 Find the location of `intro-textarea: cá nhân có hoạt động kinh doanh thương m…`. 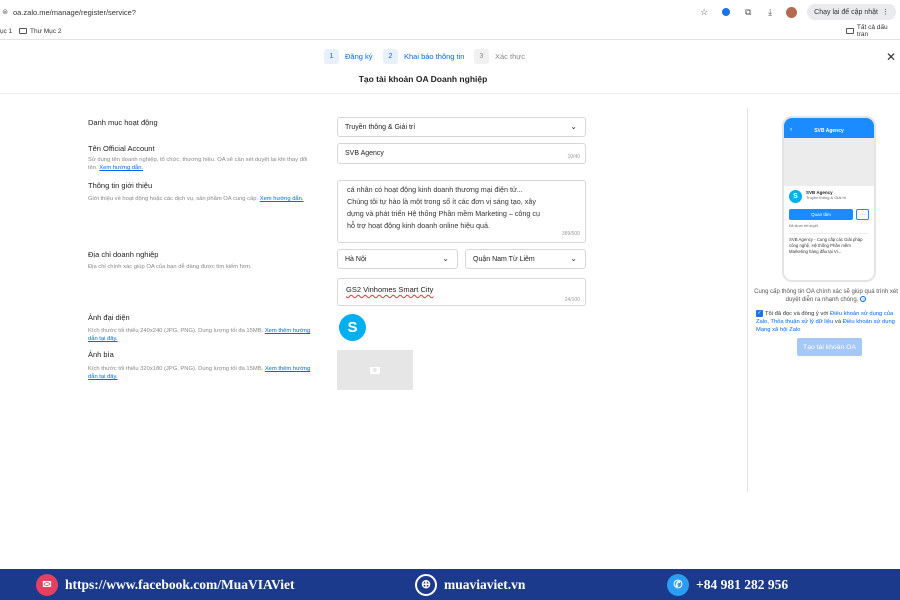

intro-textarea: cá nhân có hoạt động kinh doanh thương m… is located at coordinates (461, 211).